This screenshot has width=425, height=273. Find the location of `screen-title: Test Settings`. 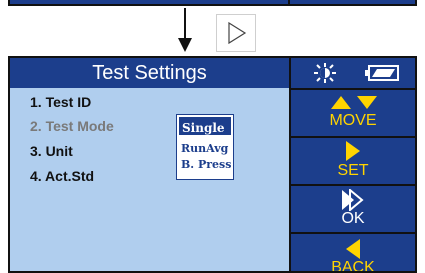

screen-title: Test Settings is located at coordinates (149, 73).